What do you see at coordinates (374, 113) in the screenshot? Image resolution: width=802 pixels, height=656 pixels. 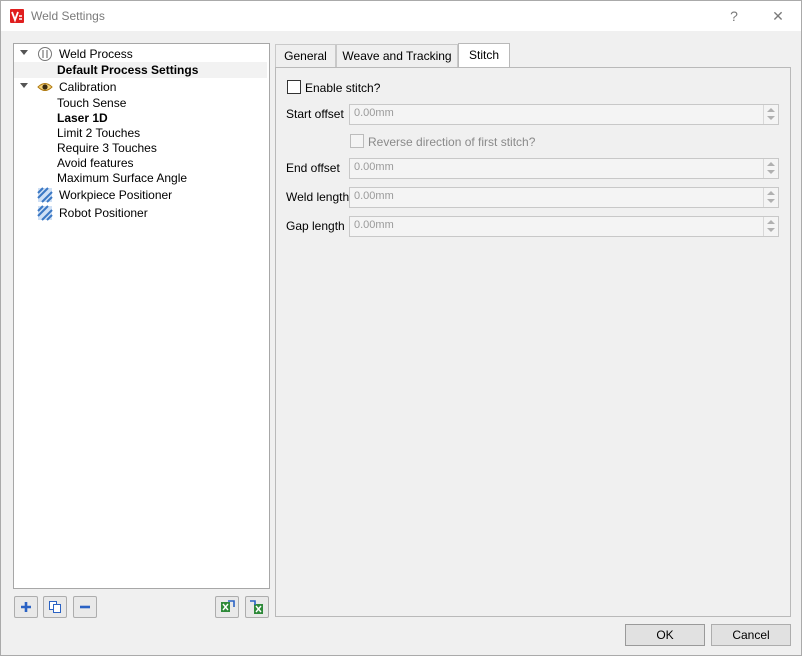 I see `start-offset-value: 0.00mm` at bounding box center [374, 113].